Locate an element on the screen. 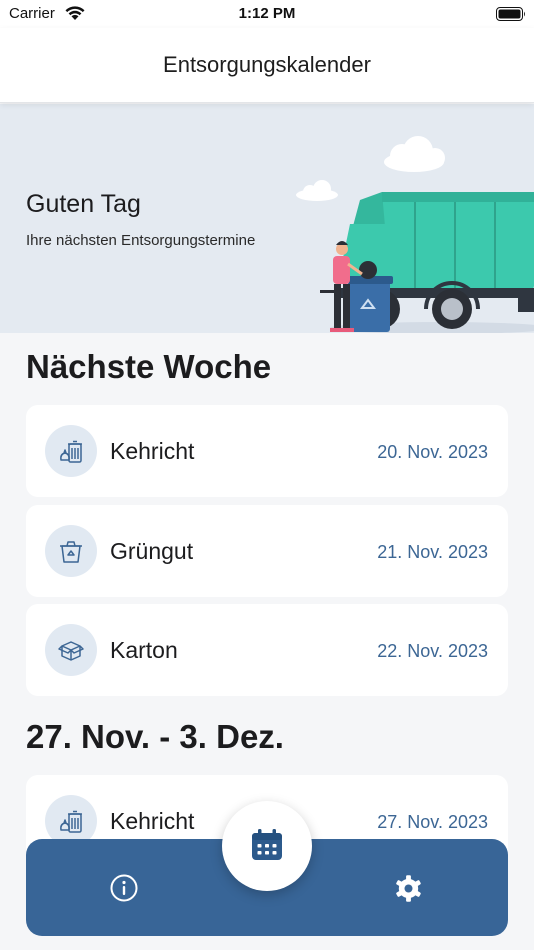 The image size is (534, 950). calendar-button is located at coordinates (267, 846).